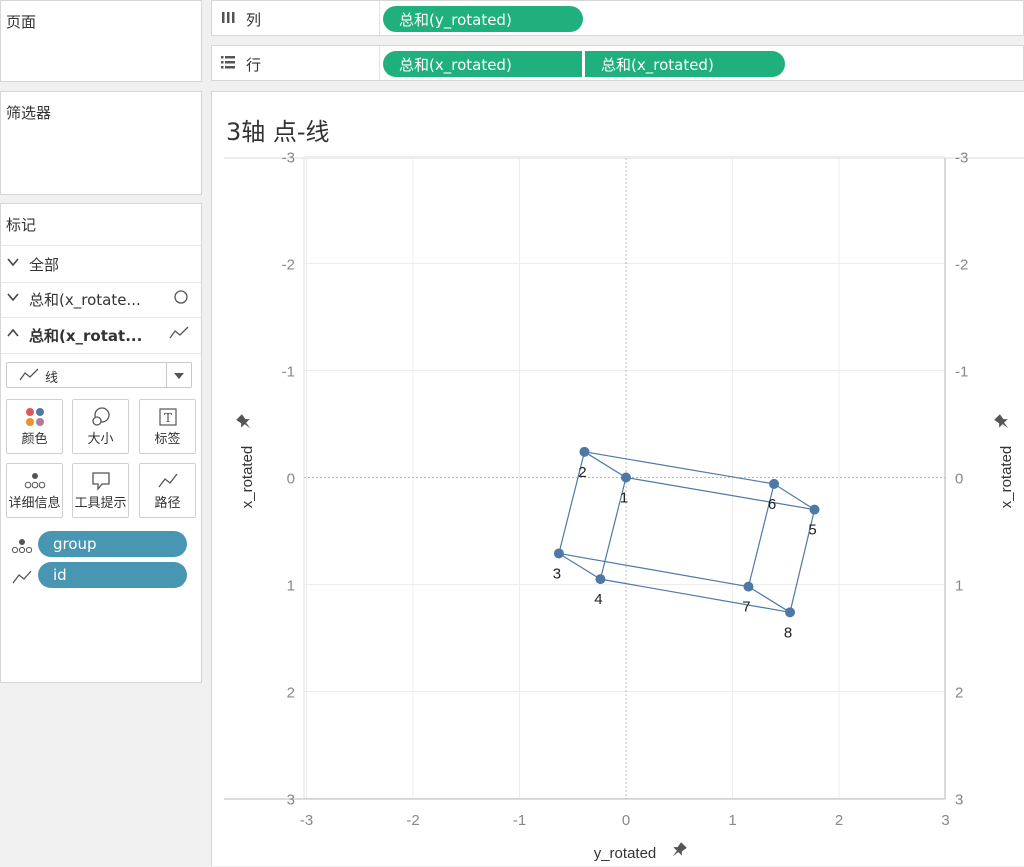 Image resolution: width=1024 pixels, height=867 pixels. Describe the element at coordinates (52, 378) in the screenshot. I see `mark-type-value: 线` at that location.